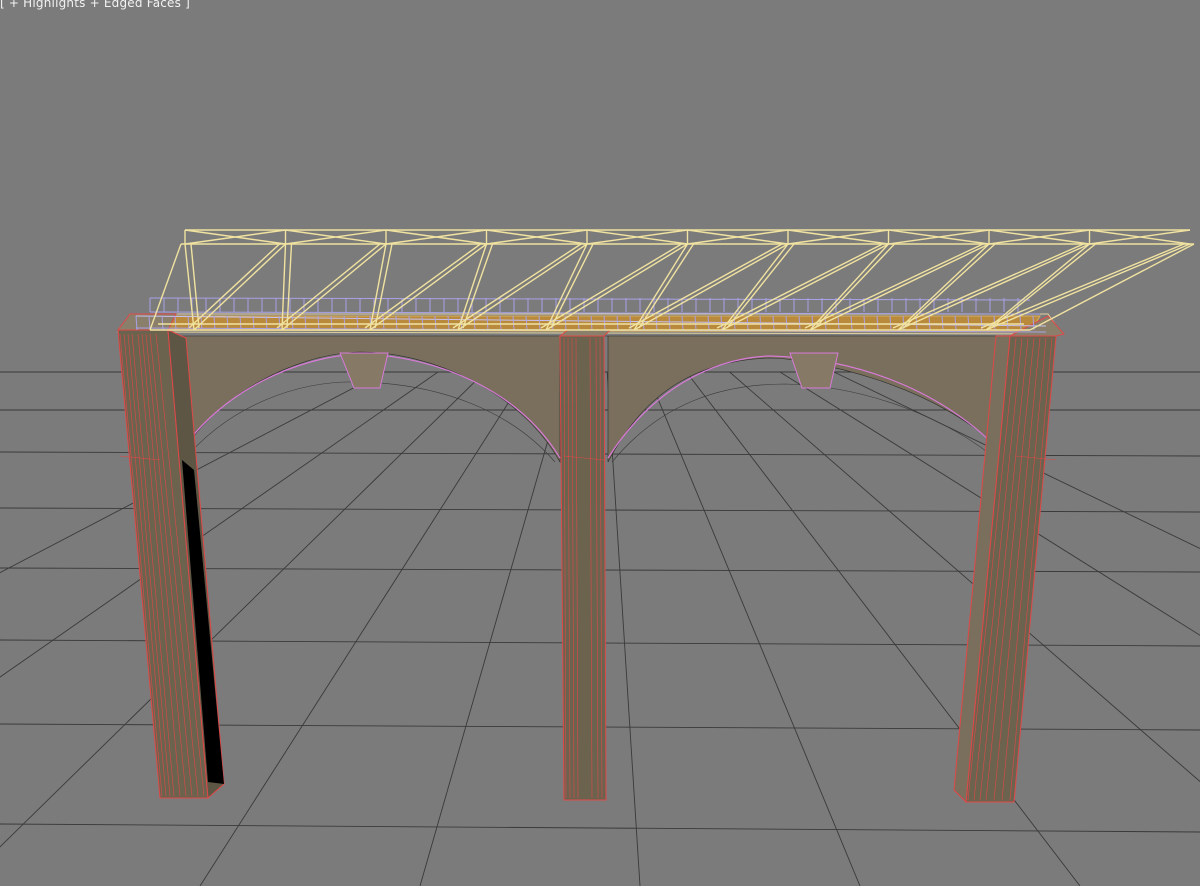  I want to click on viewport-shading-label: [ + Highlights + Edged Faces ], so click(95, 5).